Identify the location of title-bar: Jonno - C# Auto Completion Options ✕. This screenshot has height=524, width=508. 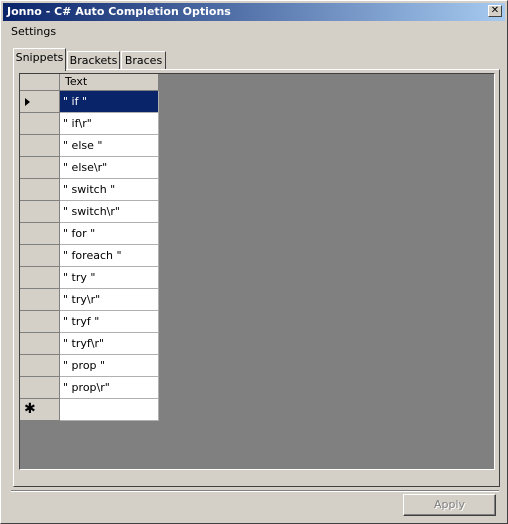
(254, 12).